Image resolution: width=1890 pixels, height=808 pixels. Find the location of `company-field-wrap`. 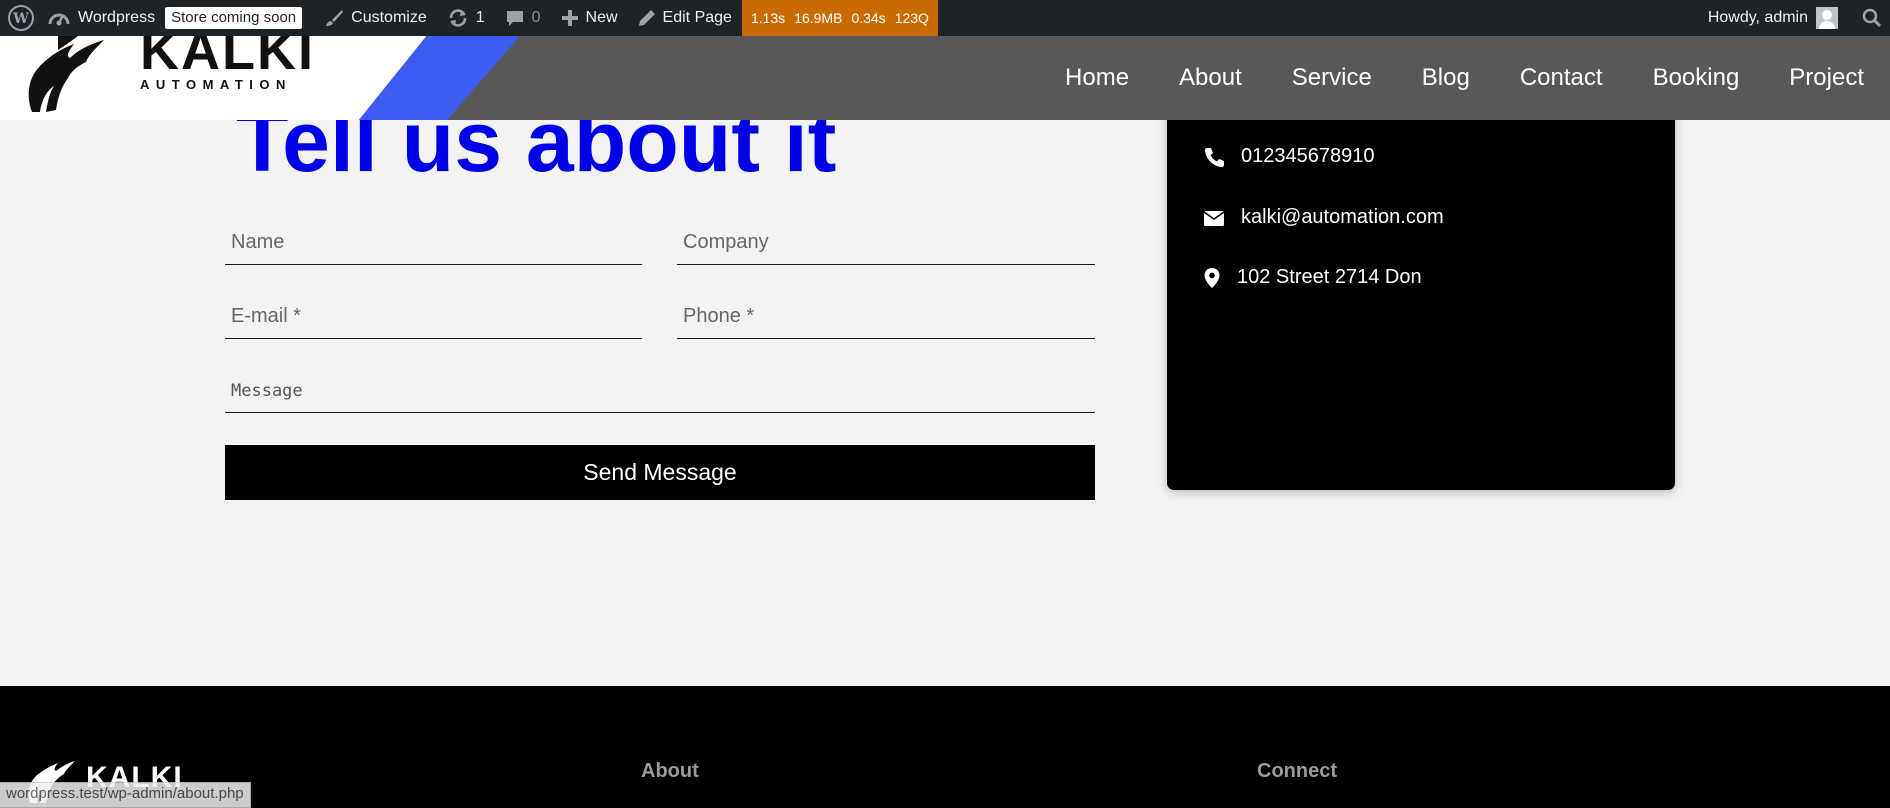

company-field-wrap is located at coordinates (886, 243).